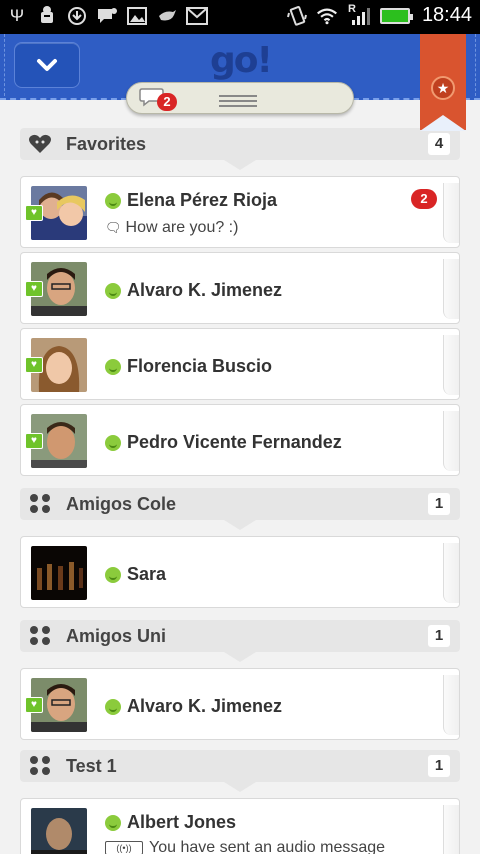 This screenshot has width=480, height=854. What do you see at coordinates (200, 366) in the screenshot?
I see `contact-name: Florencia Buscio` at bounding box center [200, 366].